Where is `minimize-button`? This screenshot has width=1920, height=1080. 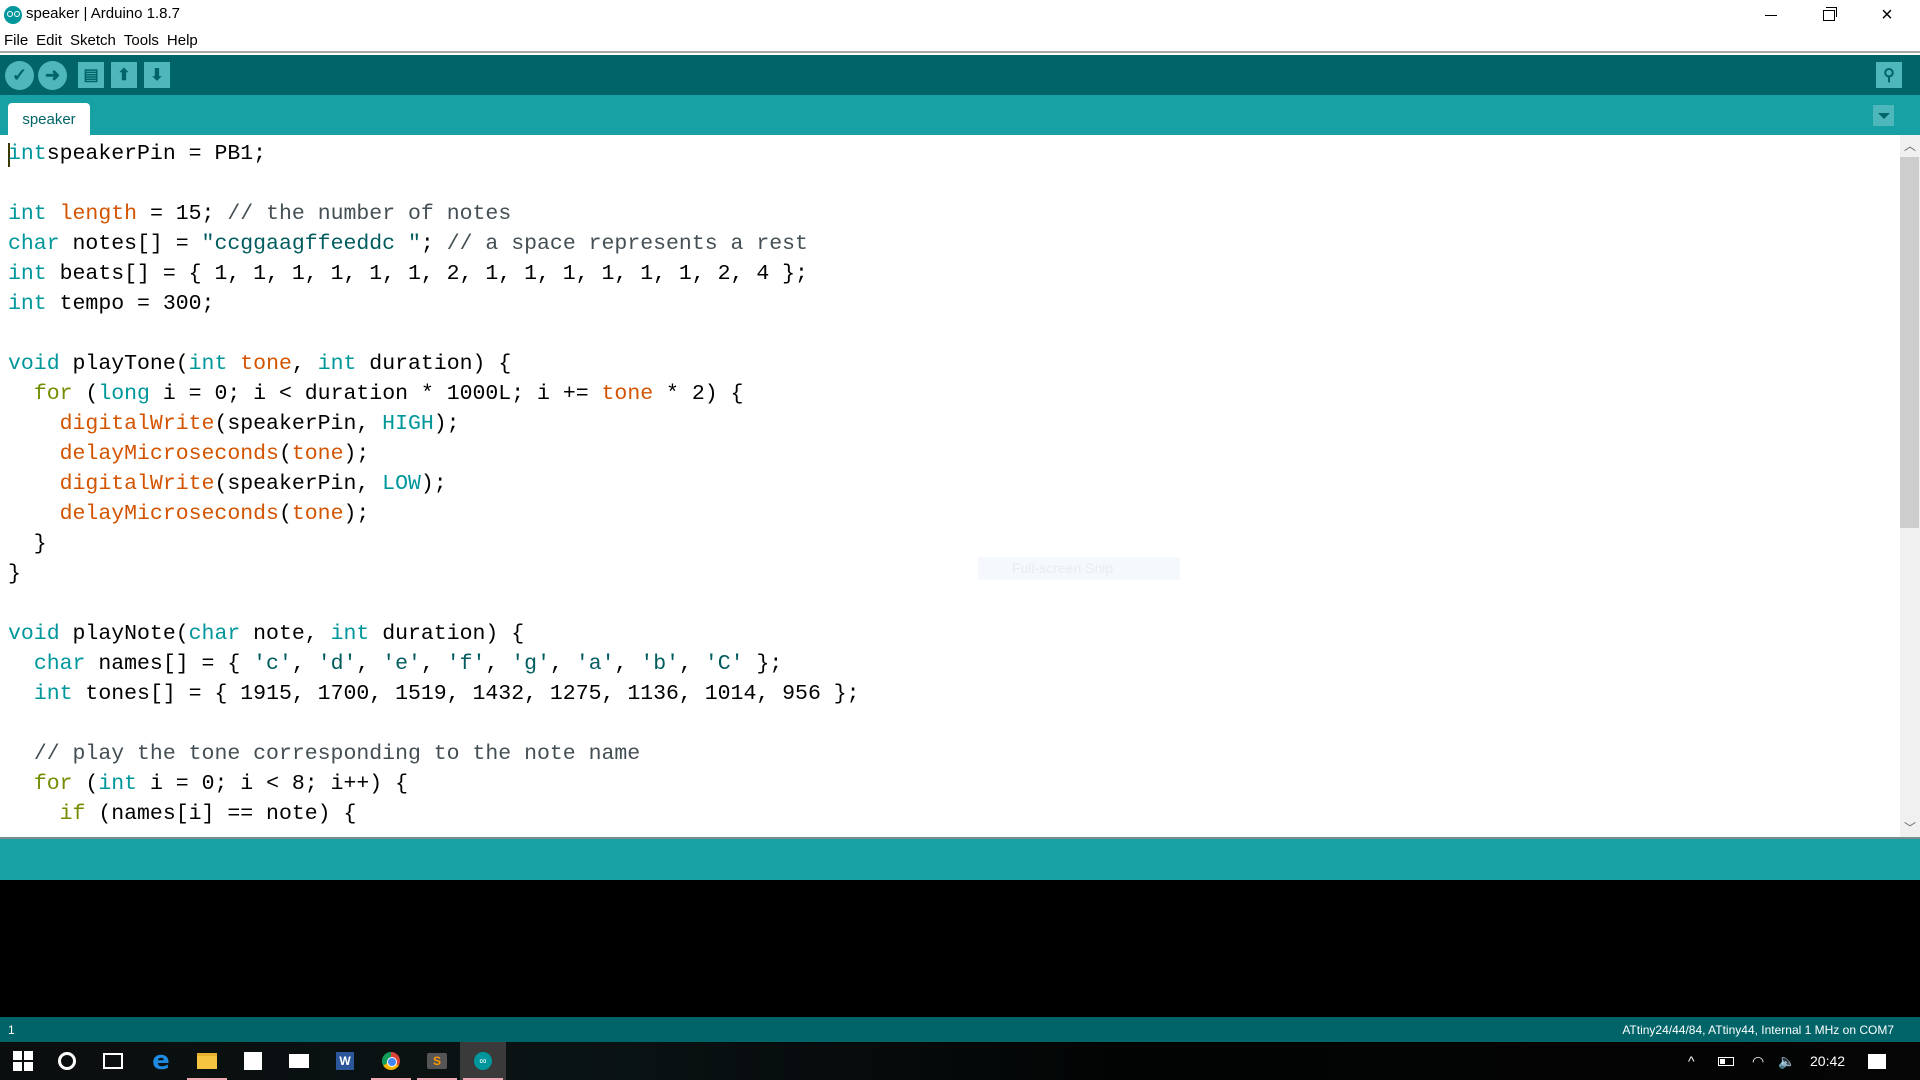 minimize-button is located at coordinates (1771, 15).